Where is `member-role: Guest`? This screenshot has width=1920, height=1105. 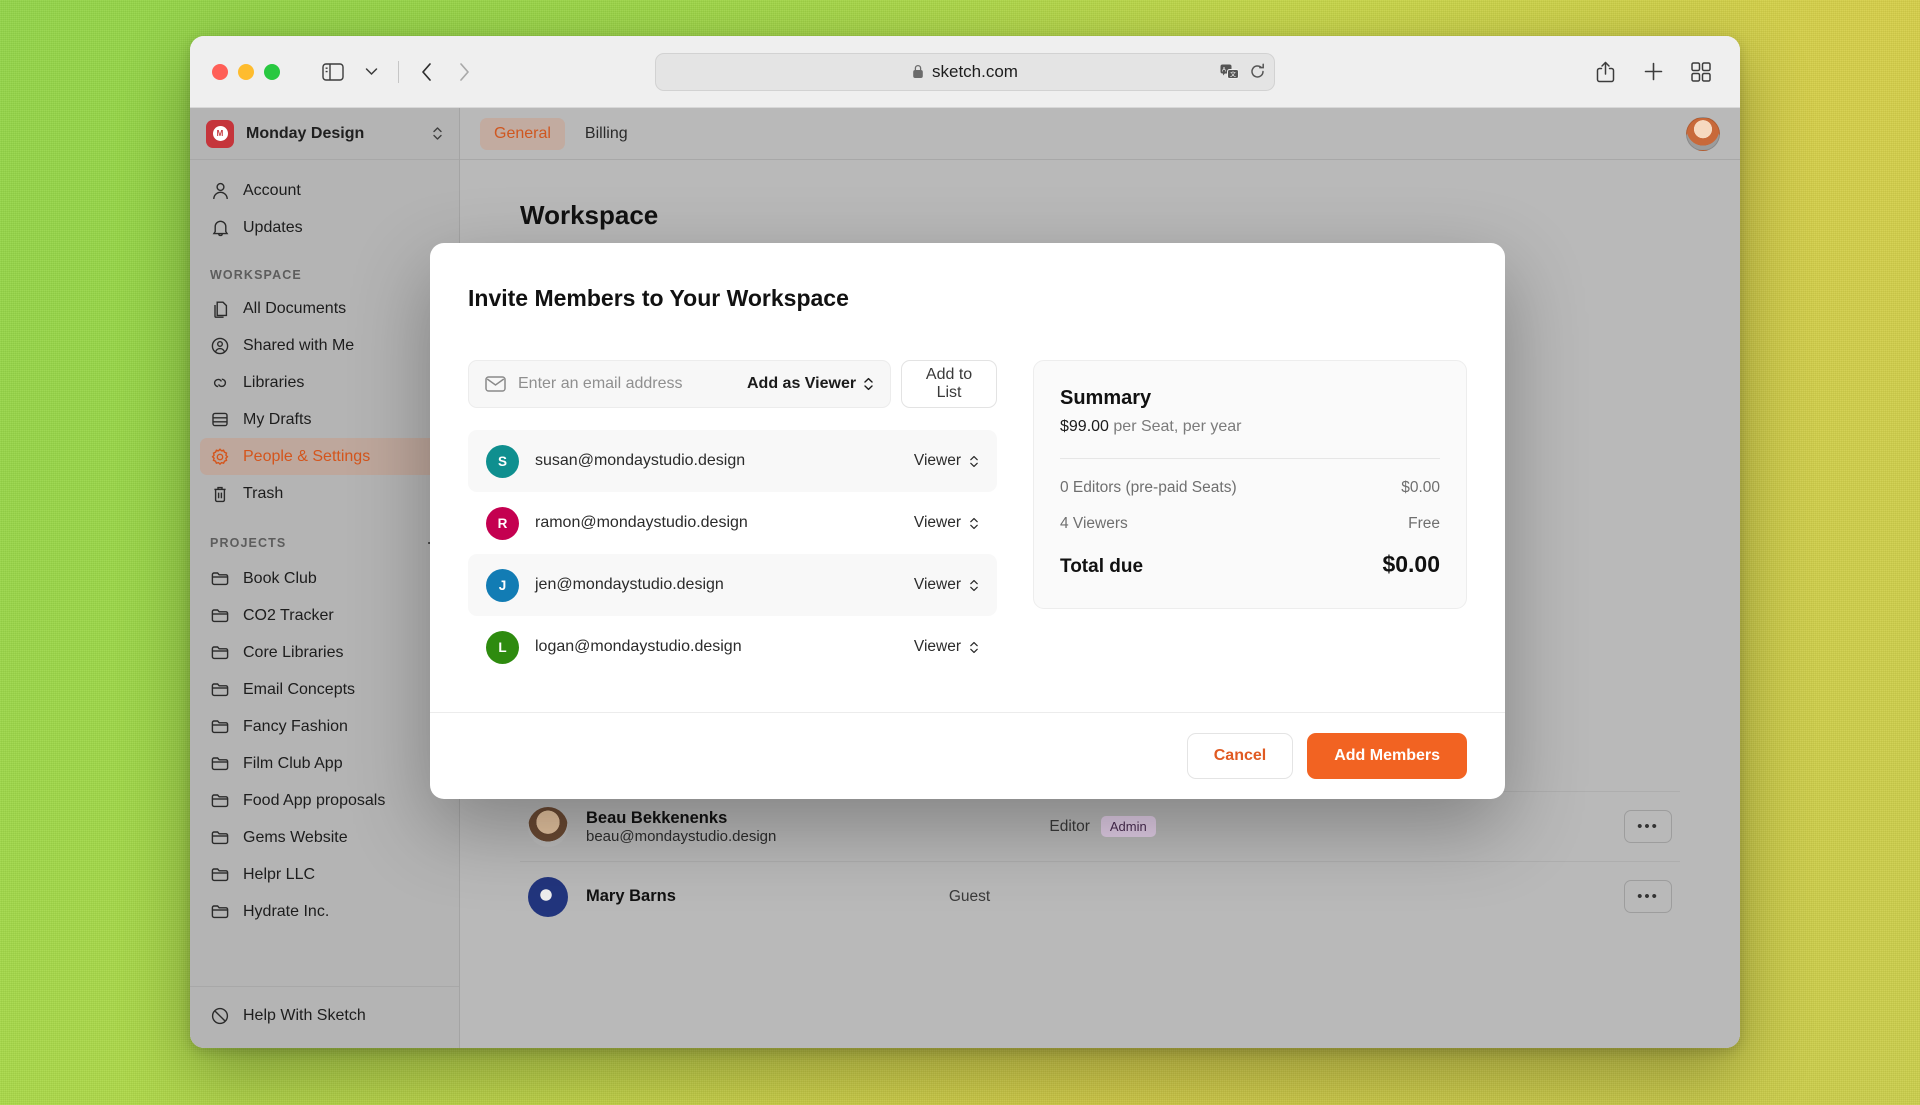 member-role: Guest is located at coordinates (969, 897).